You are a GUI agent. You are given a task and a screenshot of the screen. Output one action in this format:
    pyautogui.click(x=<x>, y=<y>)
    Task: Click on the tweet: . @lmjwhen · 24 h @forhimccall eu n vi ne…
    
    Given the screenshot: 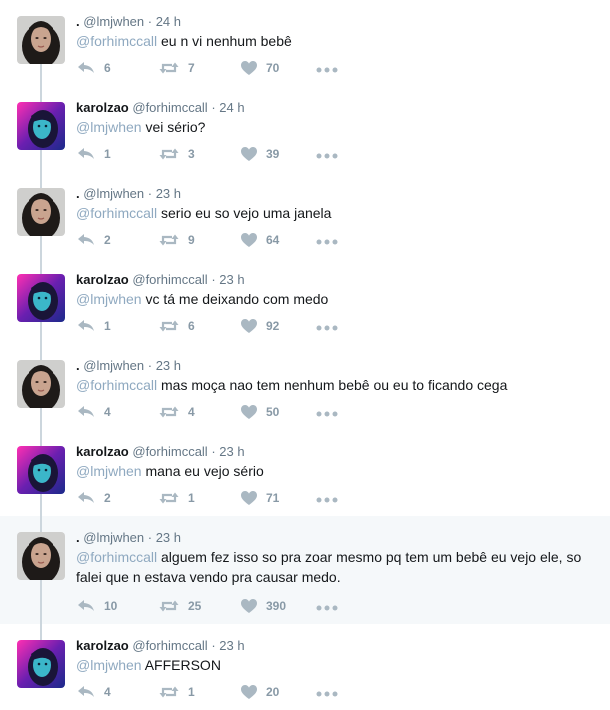 What is the action you would take?
    pyautogui.click(x=305, y=43)
    